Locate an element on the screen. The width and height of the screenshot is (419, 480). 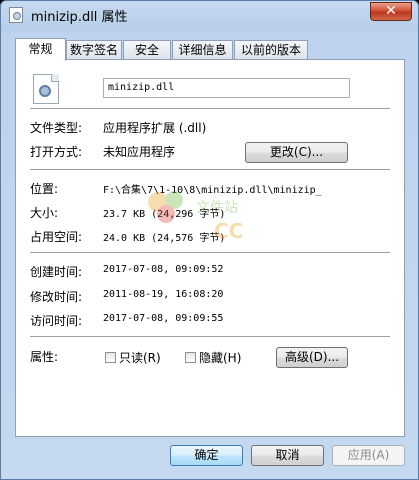
tab-details: 详细信息 is located at coordinates (202, 50).